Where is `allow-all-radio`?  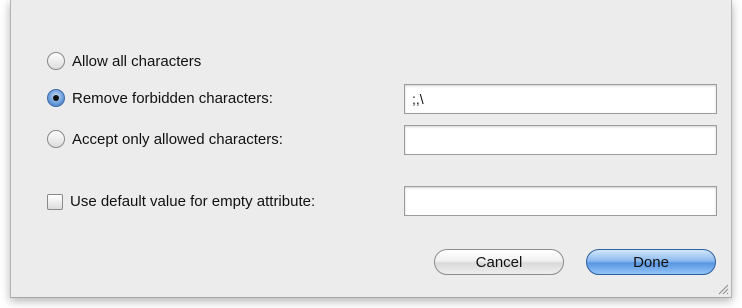 allow-all-radio is located at coordinates (56, 61).